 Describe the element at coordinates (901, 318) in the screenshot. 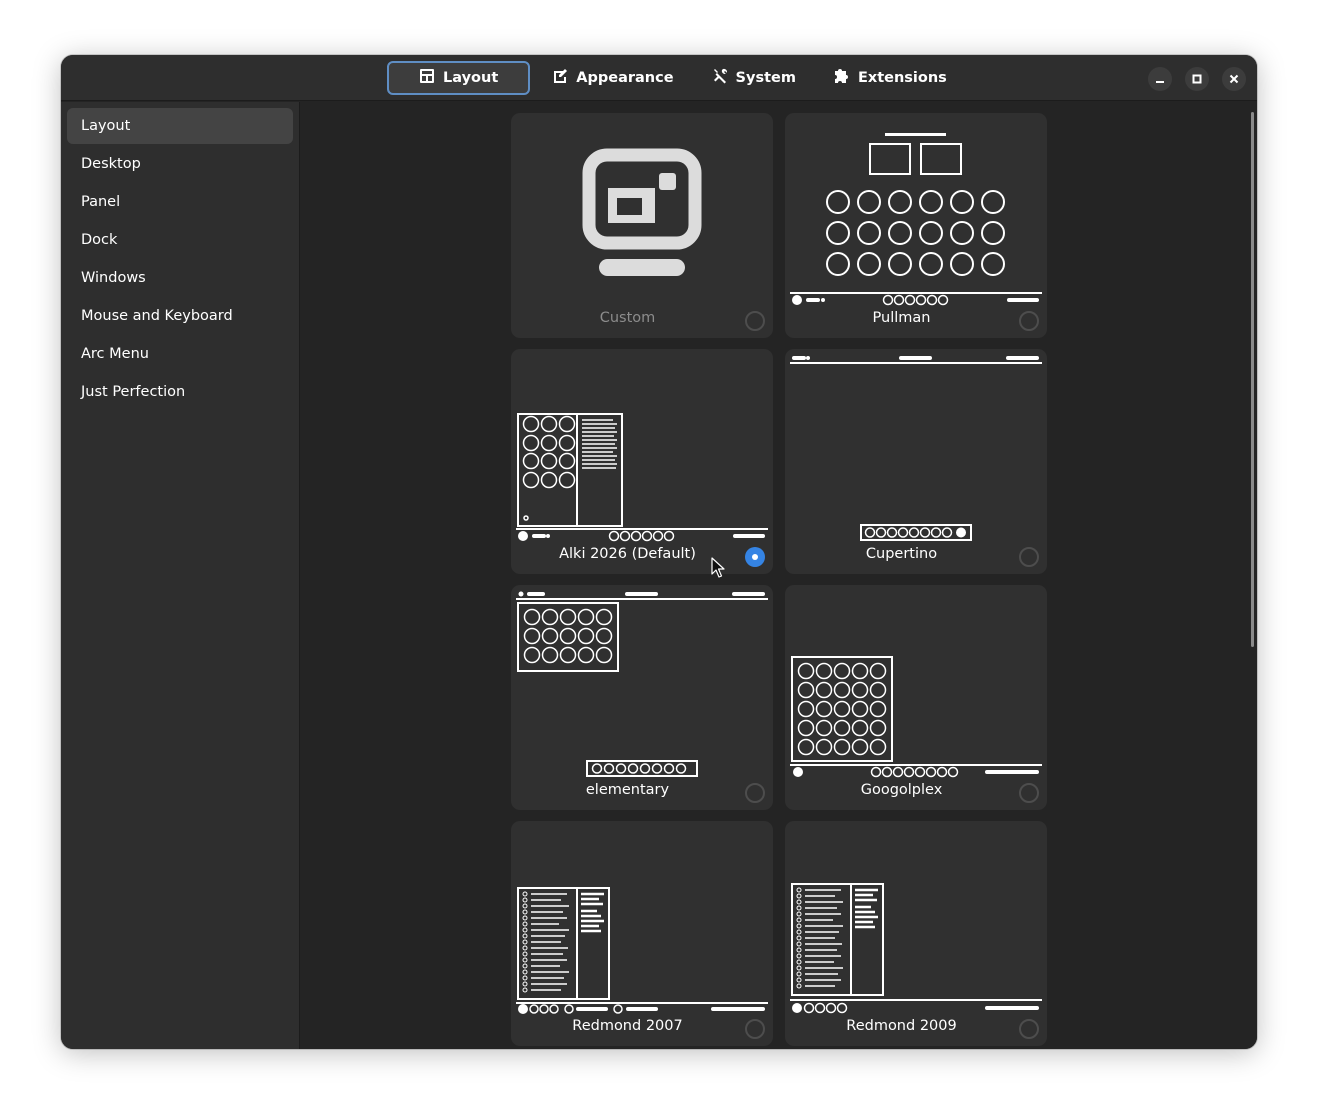

I see `layout-label: Pullman` at that location.